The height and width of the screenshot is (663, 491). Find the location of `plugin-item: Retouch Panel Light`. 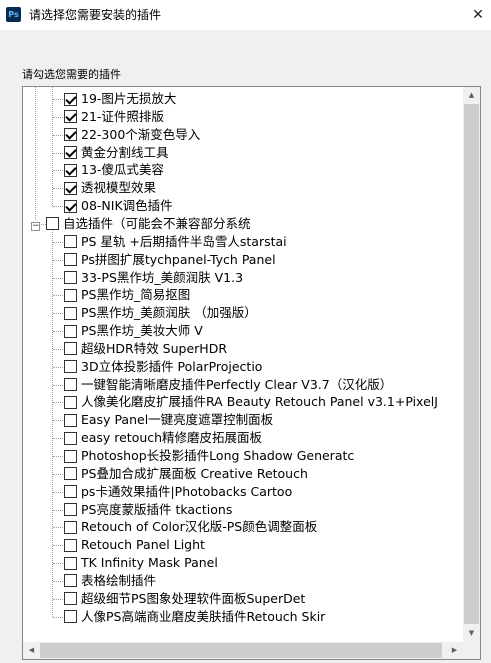

plugin-item: Retouch Panel Light is located at coordinates (134, 545).